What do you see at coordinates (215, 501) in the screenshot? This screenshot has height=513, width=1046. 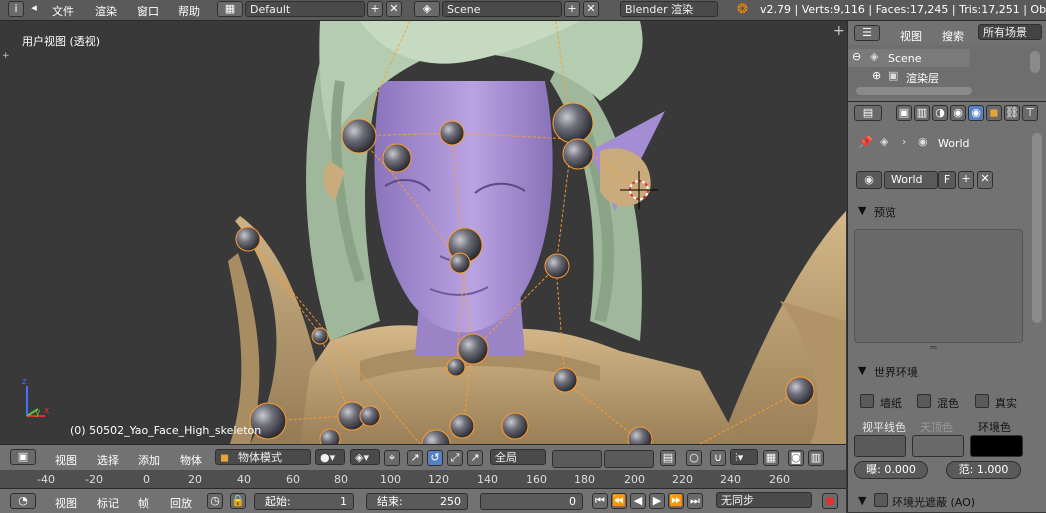 I see `preview-range-icon: ◷` at bounding box center [215, 501].